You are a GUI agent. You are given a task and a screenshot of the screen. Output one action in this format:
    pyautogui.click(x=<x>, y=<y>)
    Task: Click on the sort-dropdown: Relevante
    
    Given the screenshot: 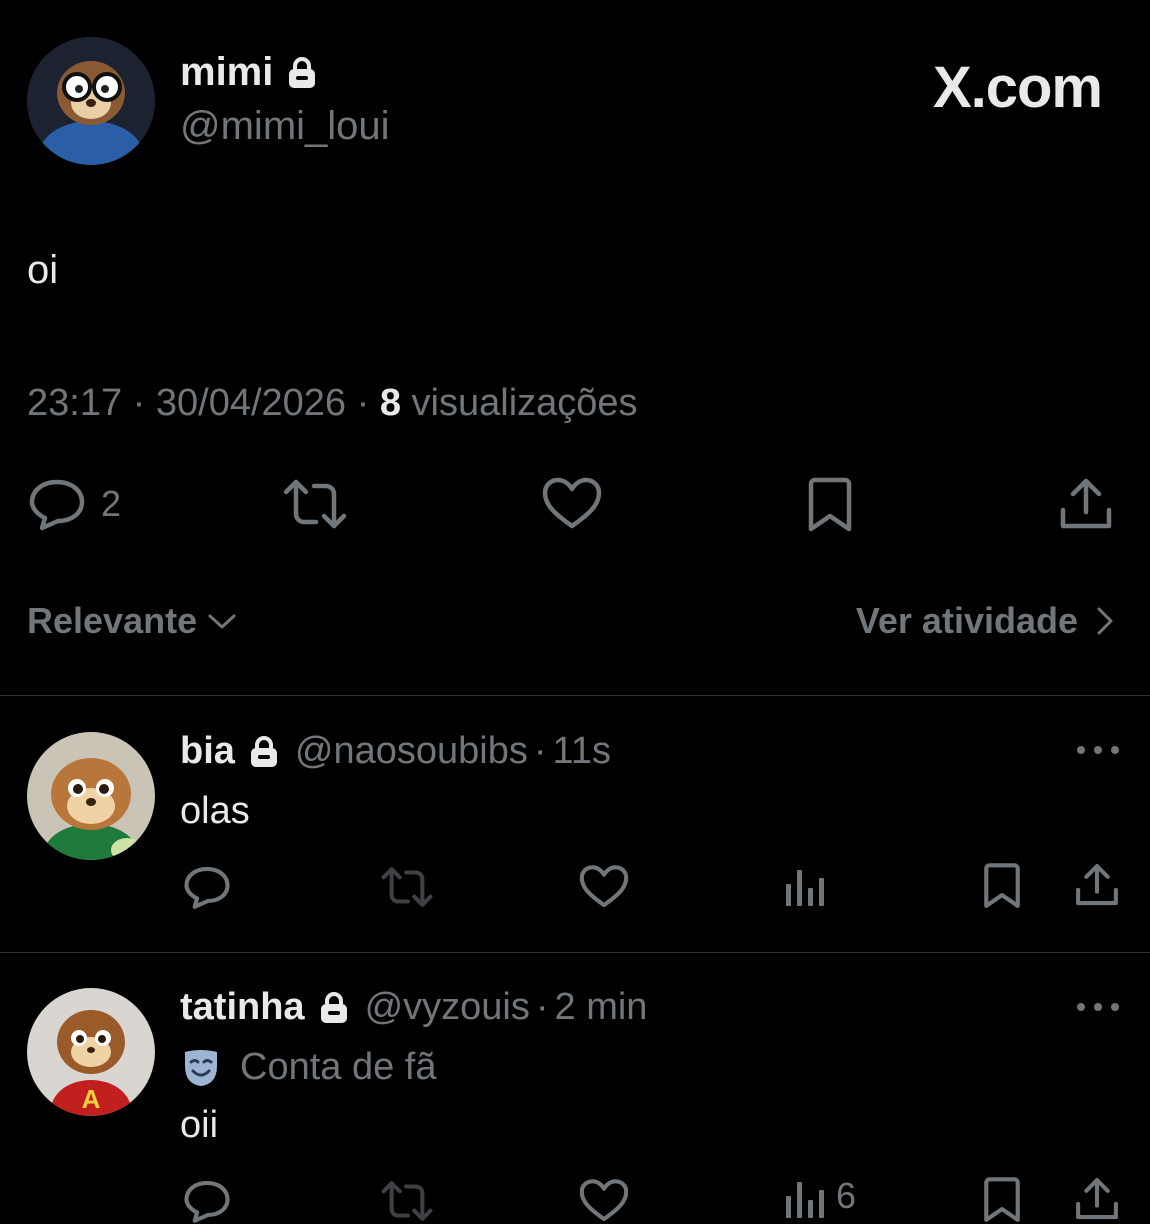 What is the action you would take?
    pyautogui.click(x=132, y=621)
    